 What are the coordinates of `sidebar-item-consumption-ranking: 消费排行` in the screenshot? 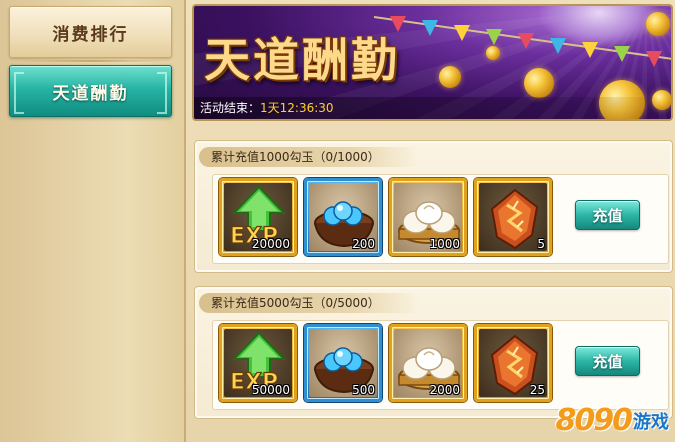 It's located at (90, 32).